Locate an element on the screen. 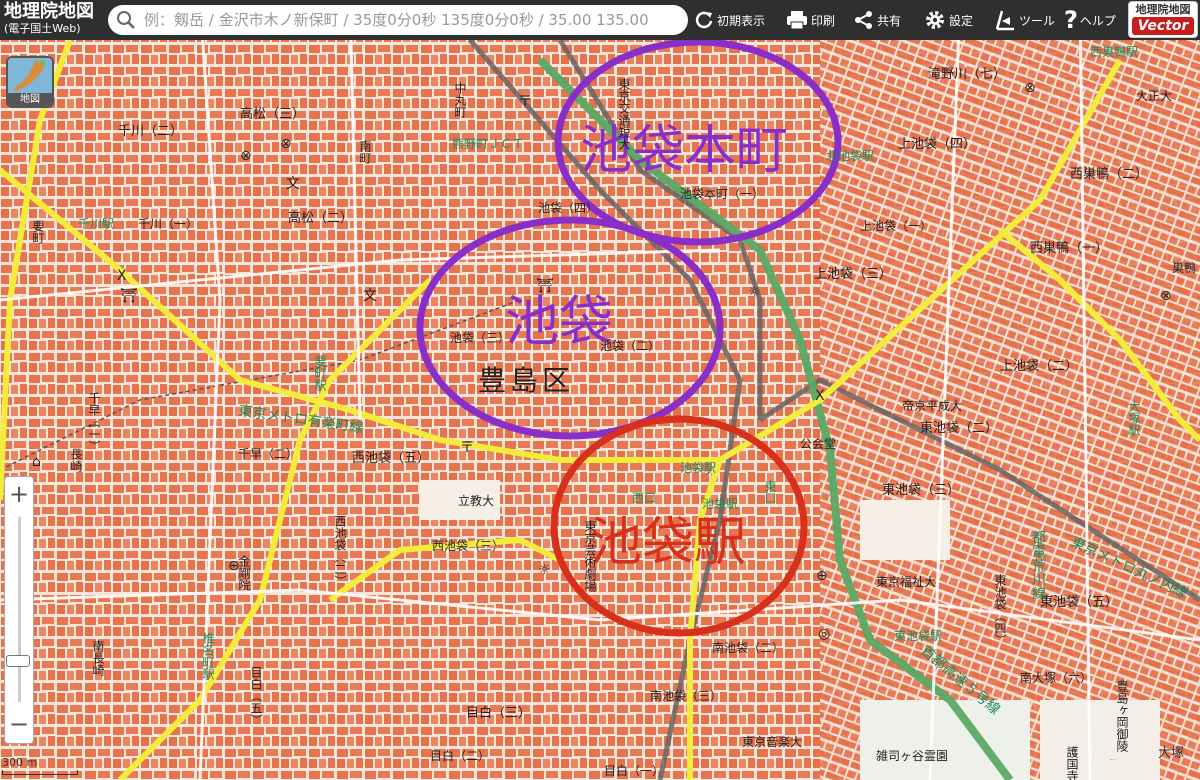  place-label: 上池袋（三） is located at coordinates (853, 274).